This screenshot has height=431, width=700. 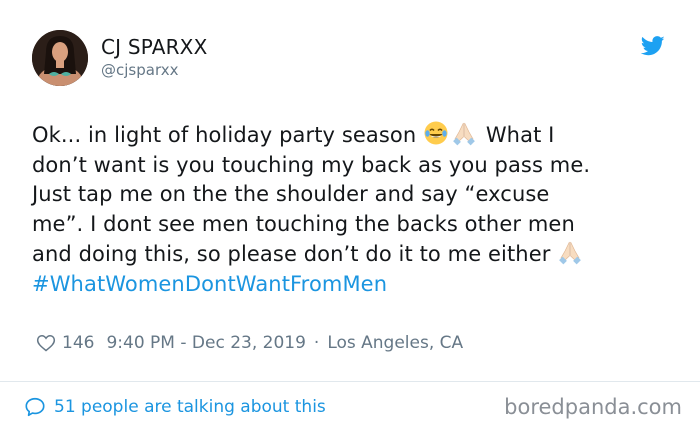 What do you see at coordinates (395, 343) in the screenshot?
I see `tweet-location: Los Angeles, CA` at bounding box center [395, 343].